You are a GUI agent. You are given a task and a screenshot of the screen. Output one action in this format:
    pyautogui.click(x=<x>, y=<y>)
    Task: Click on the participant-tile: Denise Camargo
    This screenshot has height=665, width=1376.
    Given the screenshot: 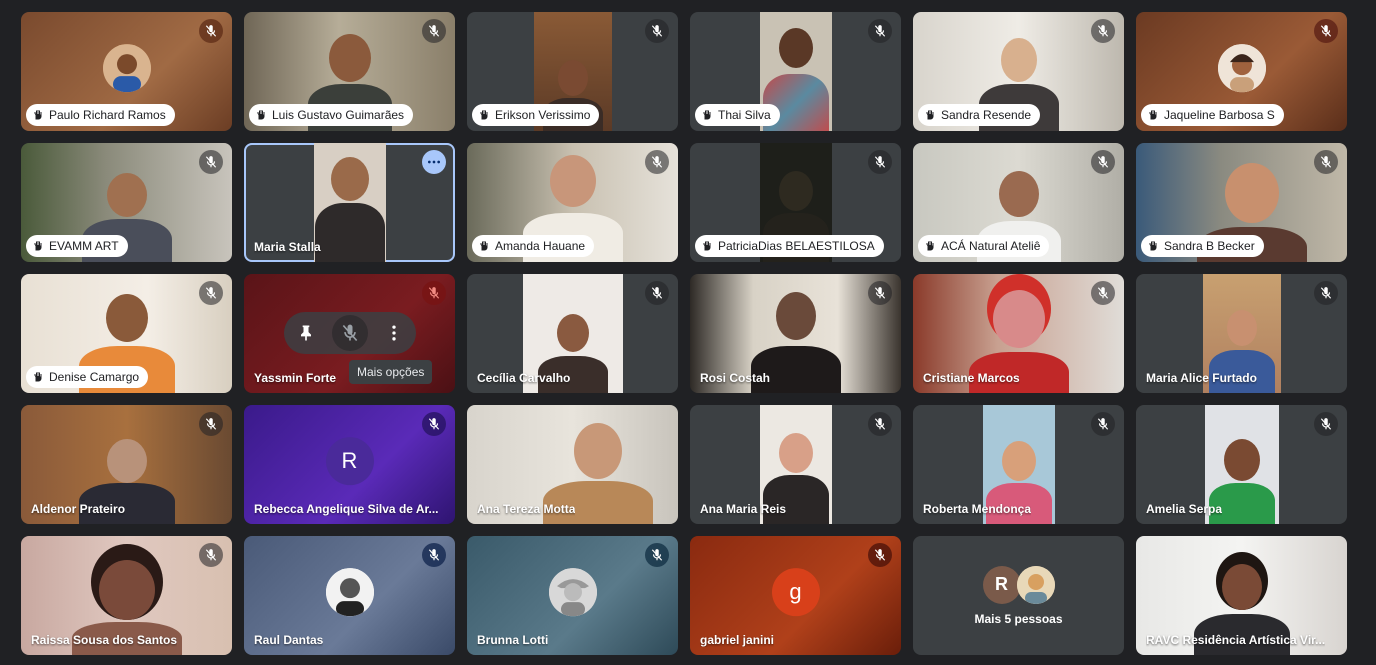 What is the action you would take?
    pyautogui.click(x=126, y=333)
    